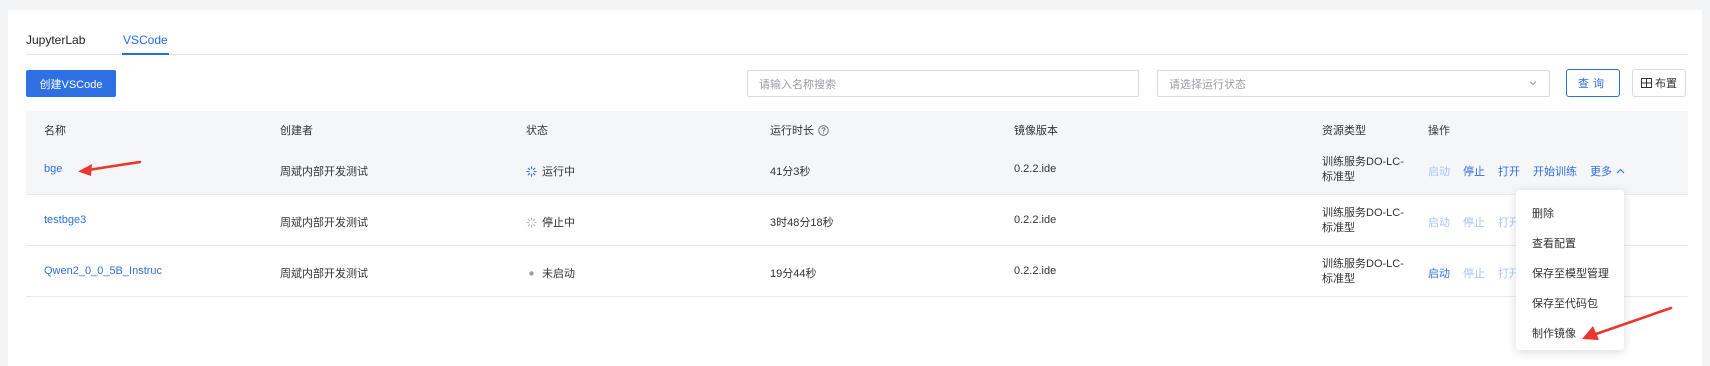 The height and width of the screenshot is (366, 1710). What do you see at coordinates (1526, 171) in the screenshot?
I see `row-actions: 启动 停止 打开 开始训练 更多` at bounding box center [1526, 171].